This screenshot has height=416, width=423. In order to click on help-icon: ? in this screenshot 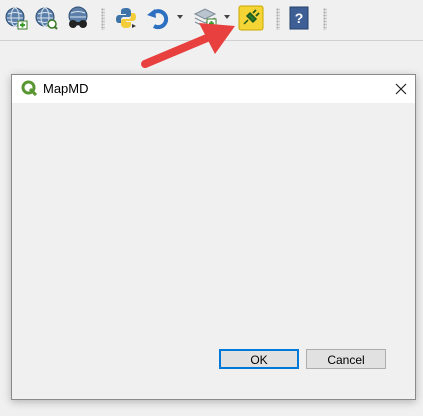, I will do `click(299, 18)`.